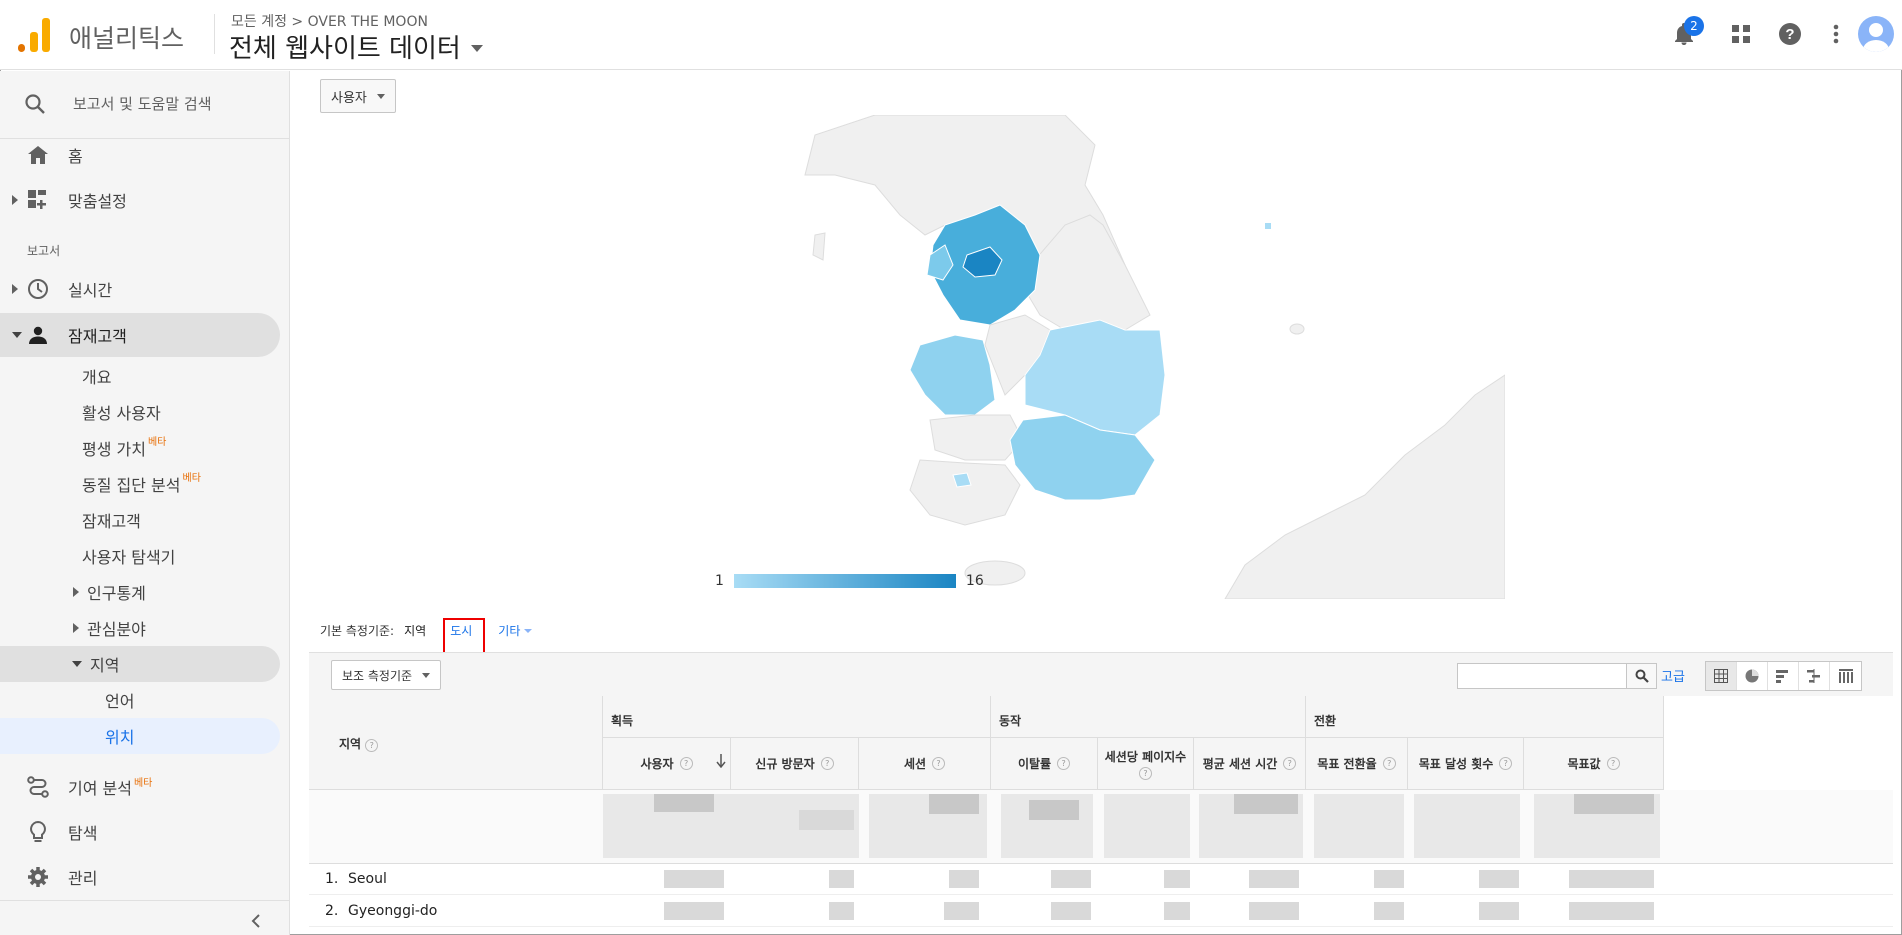  What do you see at coordinates (332, 911) in the screenshot?
I see `row-index: 2.` at bounding box center [332, 911].